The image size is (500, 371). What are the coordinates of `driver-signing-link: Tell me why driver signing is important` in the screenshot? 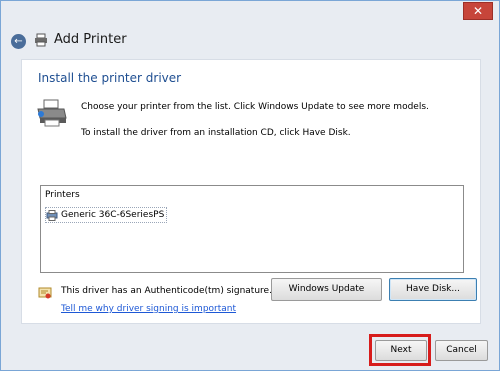 It's located at (148, 309).